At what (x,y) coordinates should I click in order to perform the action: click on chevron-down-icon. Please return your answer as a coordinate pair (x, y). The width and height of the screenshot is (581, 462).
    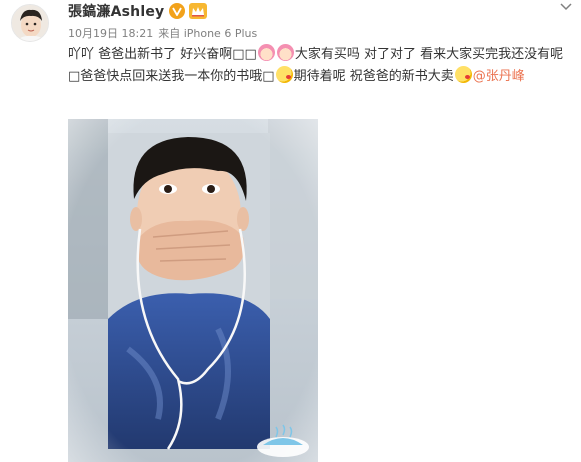
    Looking at the image, I should click on (566, 7).